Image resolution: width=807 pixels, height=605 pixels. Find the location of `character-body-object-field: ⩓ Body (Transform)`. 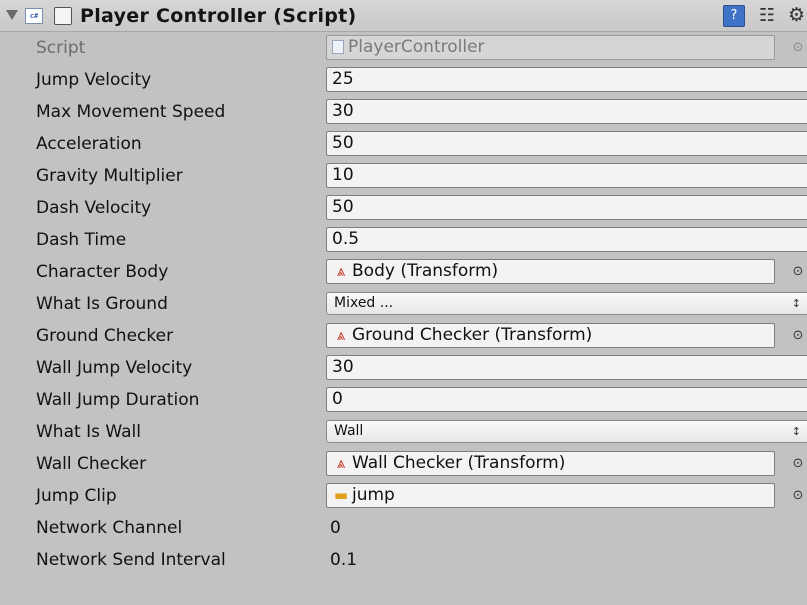

character-body-object-field: ⩓ Body (Transform) is located at coordinates (550, 271).